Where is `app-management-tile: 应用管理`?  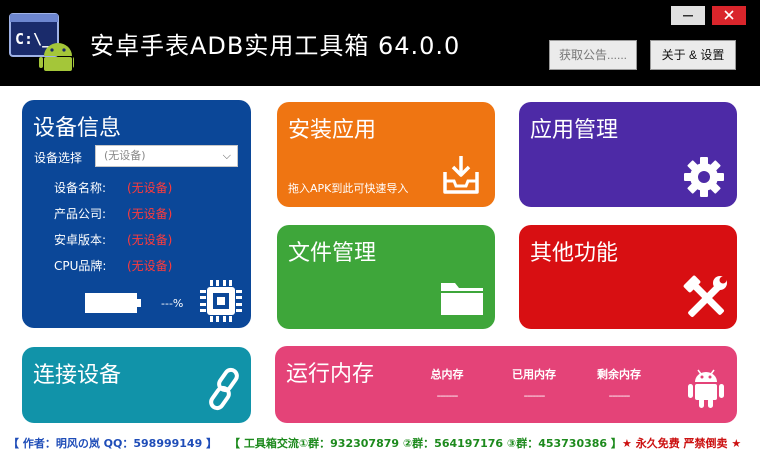 app-management-tile: 应用管理 is located at coordinates (628, 154).